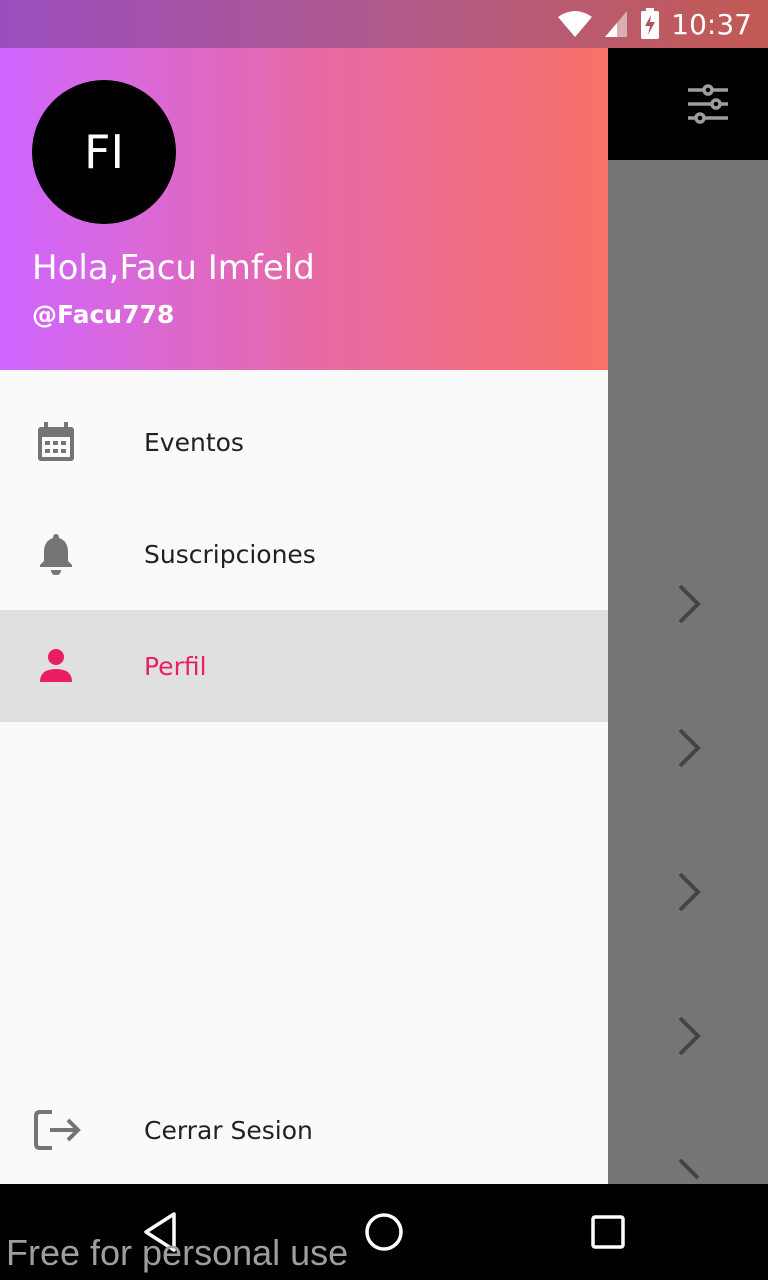 The height and width of the screenshot is (1280, 768). Describe the element at coordinates (56, 441) in the screenshot. I see `calendar-icon` at that location.